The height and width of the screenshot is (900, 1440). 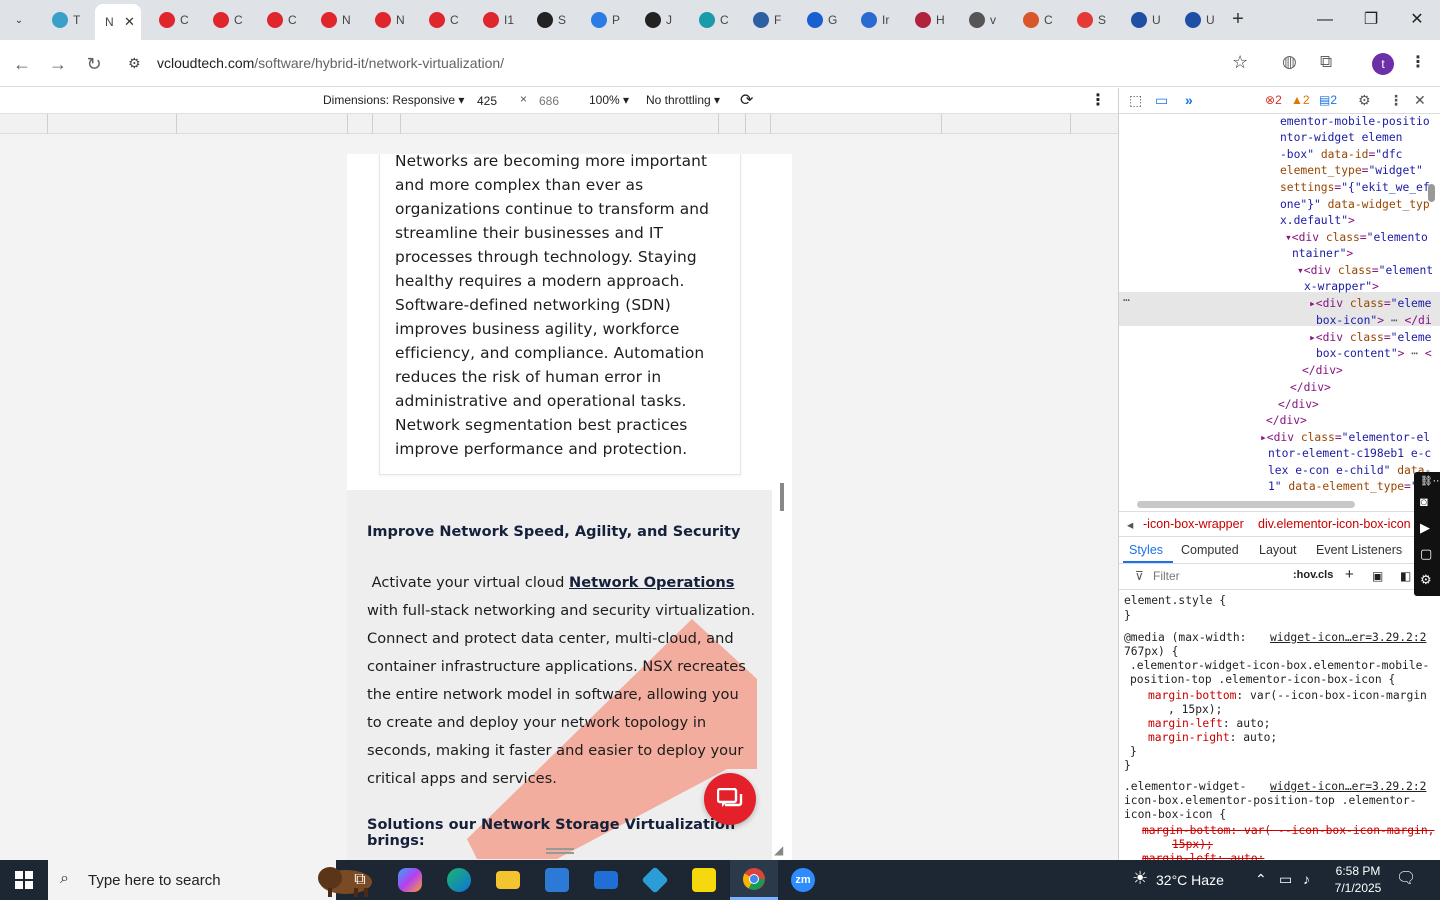 What do you see at coordinates (746, 100) in the screenshot?
I see `rotate-icon: ⟳` at bounding box center [746, 100].